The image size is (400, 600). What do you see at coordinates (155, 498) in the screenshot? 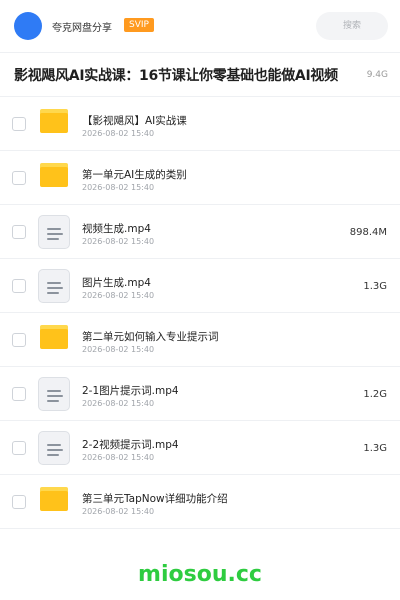
I see `item-name: 第三单元TapNow详细功能介绍` at bounding box center [155, 498].